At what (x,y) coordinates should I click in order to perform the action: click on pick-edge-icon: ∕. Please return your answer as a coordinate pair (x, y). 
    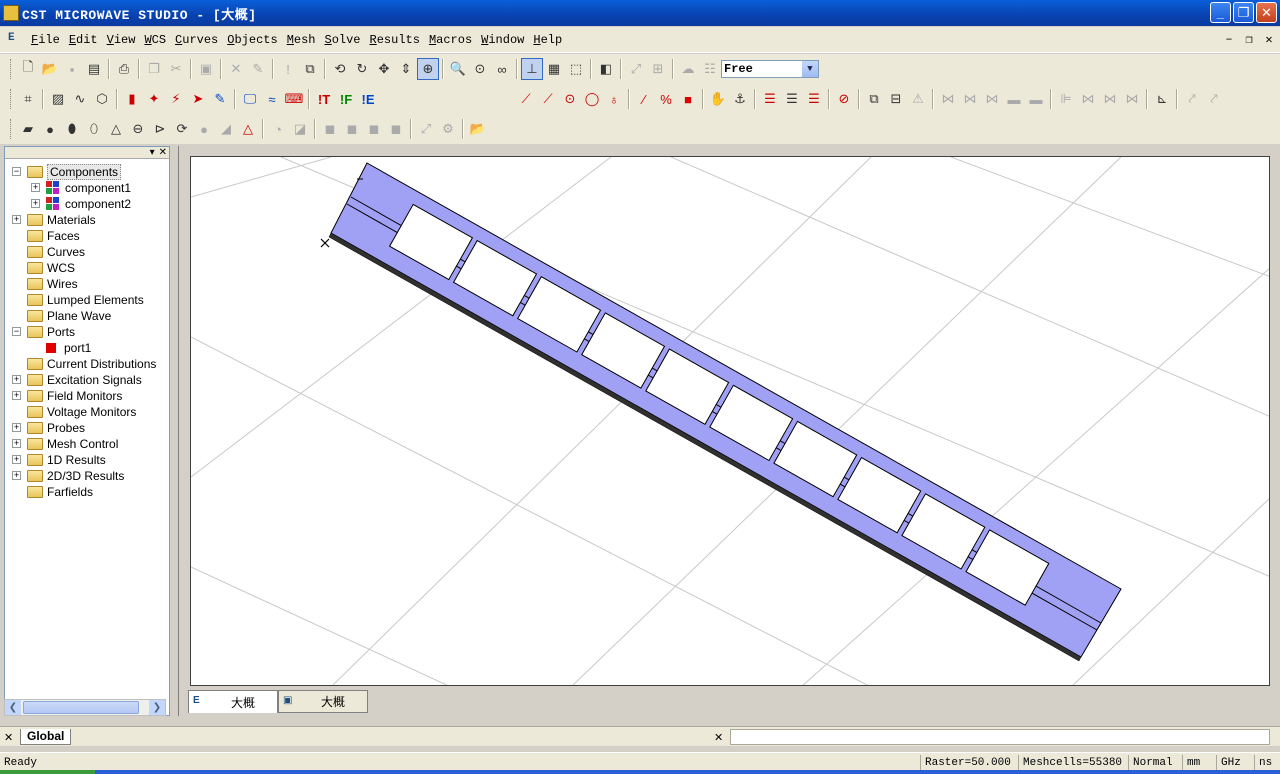
    Looking at the image, I should click on (644, 99).